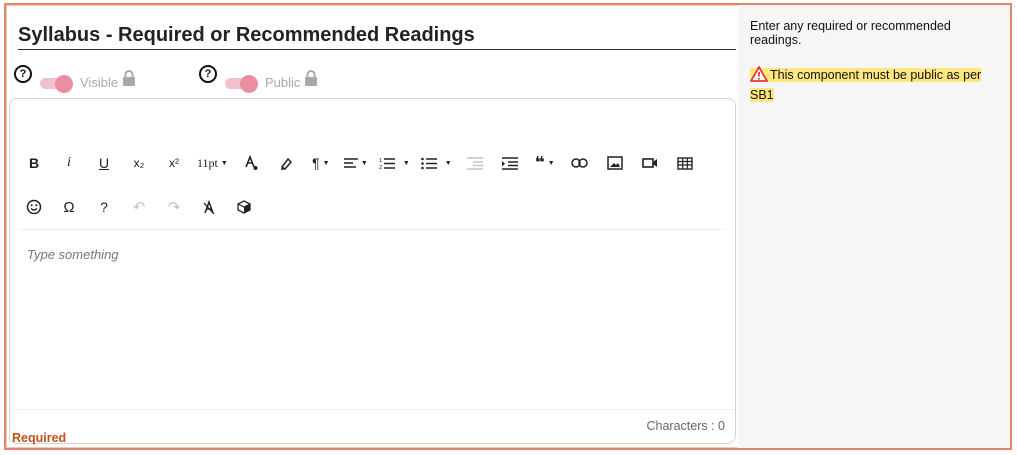 The width and height of the screenshot is (1017, 455). Describe the element at coordinates (283, 82) in the screenshot. I see `public-label: Public` at that location.